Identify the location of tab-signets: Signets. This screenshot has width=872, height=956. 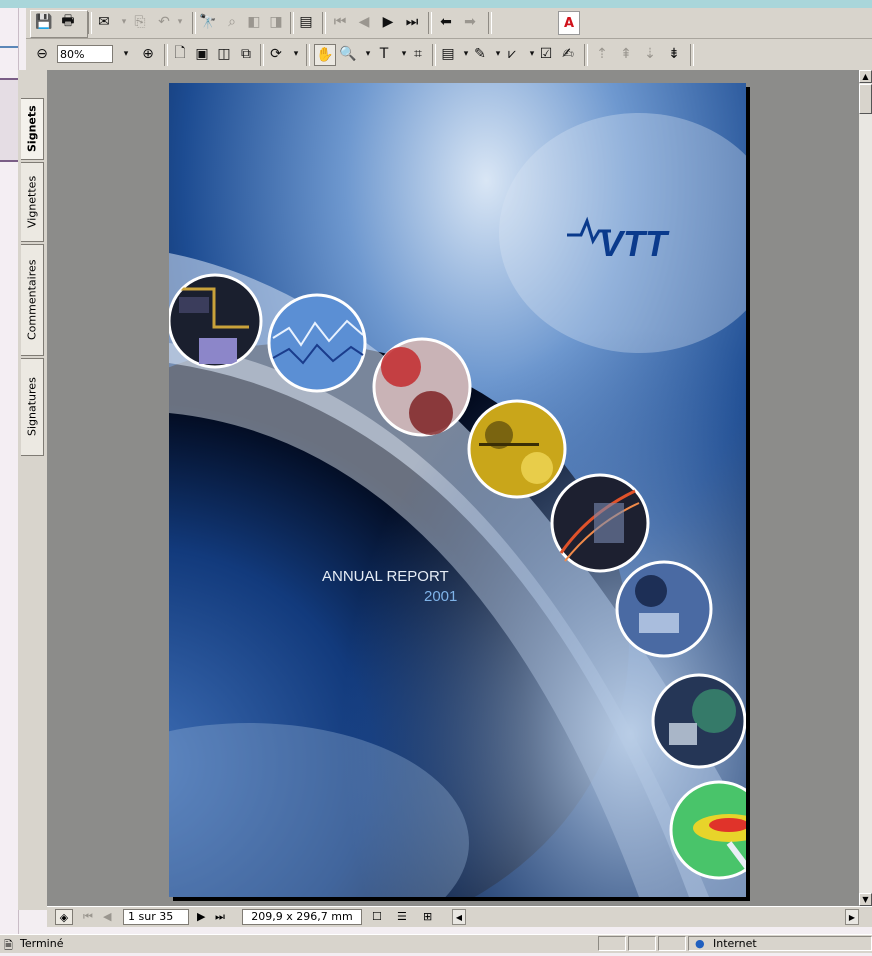
(32, 129).